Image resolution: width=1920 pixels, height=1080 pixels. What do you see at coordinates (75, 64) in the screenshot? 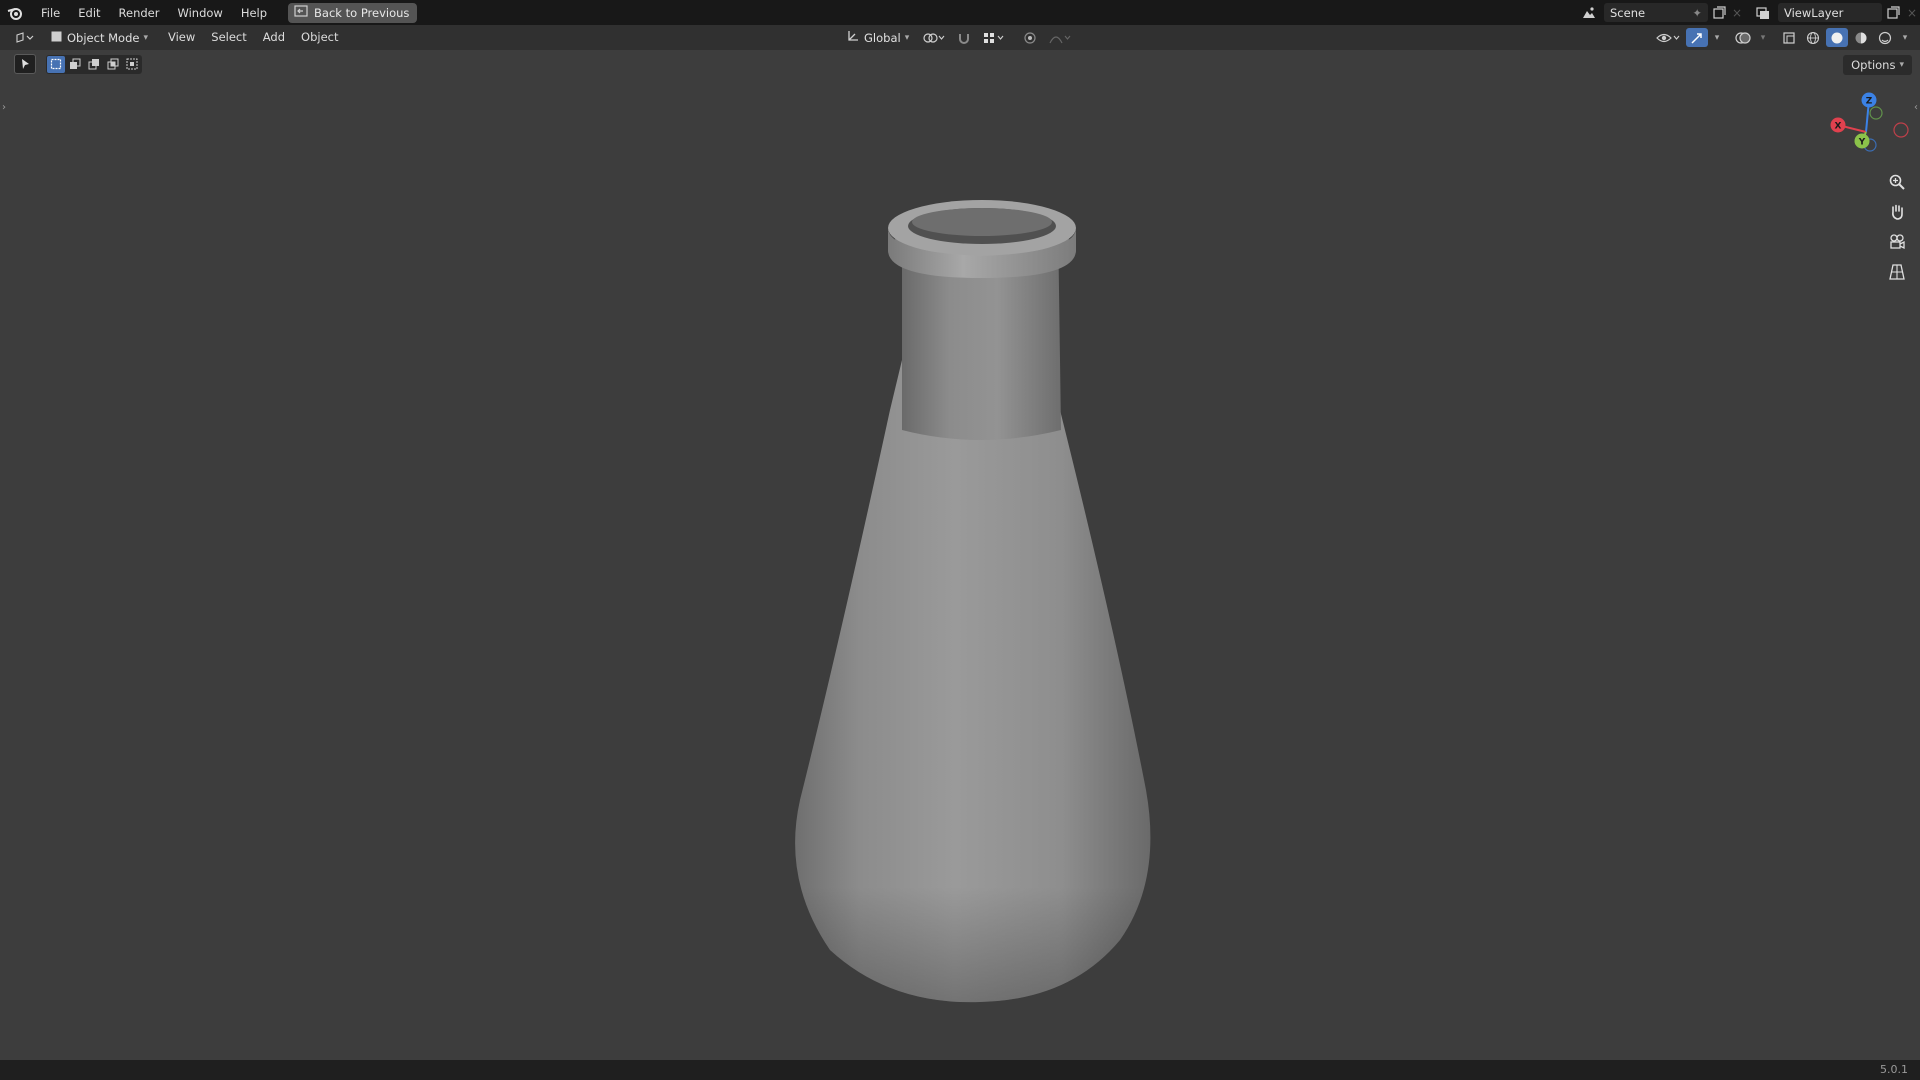
I see `select-extend-icon` at bounding box center [75, 64].